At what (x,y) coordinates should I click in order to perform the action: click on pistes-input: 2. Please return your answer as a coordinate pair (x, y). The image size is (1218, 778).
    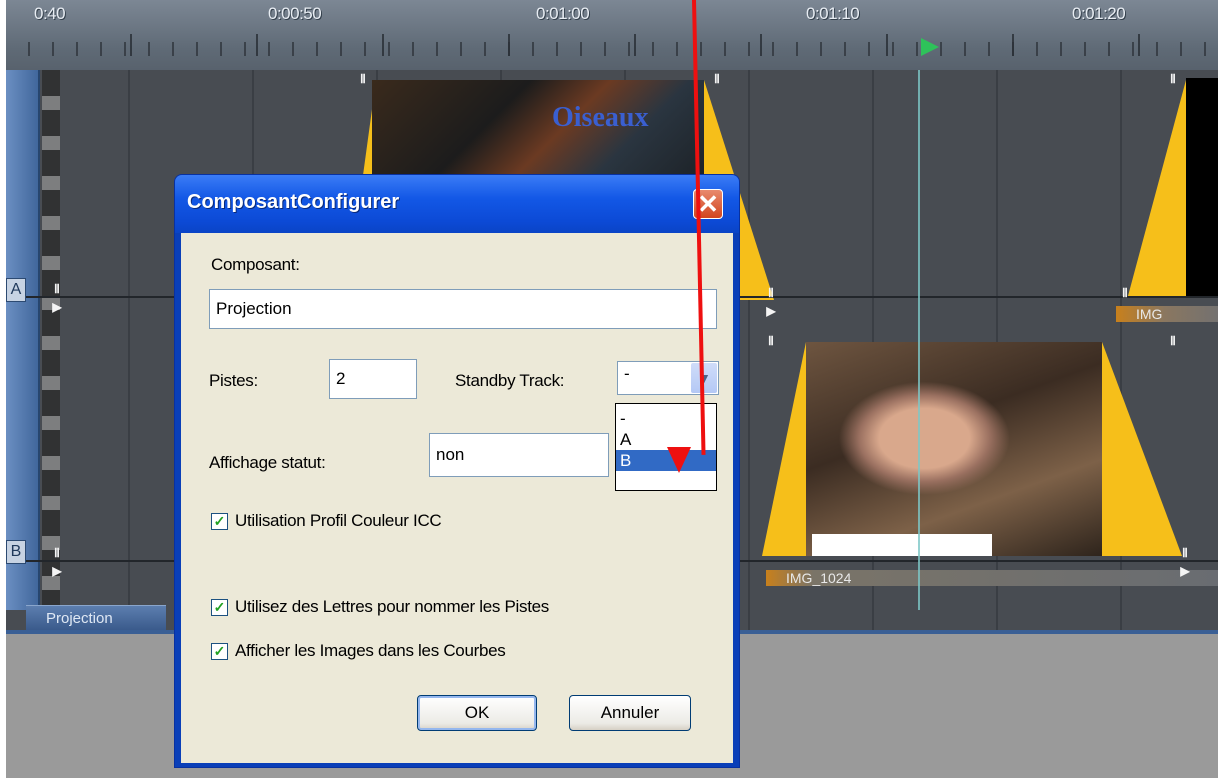
    Looking at the image, I should click on (373, 379).